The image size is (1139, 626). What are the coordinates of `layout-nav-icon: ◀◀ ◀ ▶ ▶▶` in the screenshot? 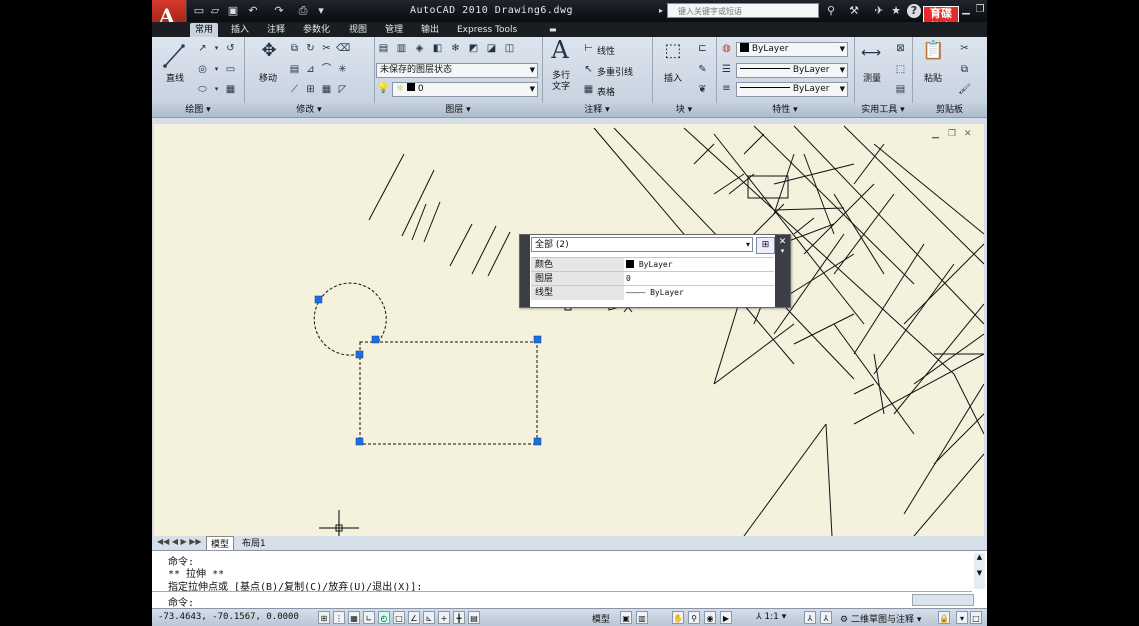 It's located at (179, 541).